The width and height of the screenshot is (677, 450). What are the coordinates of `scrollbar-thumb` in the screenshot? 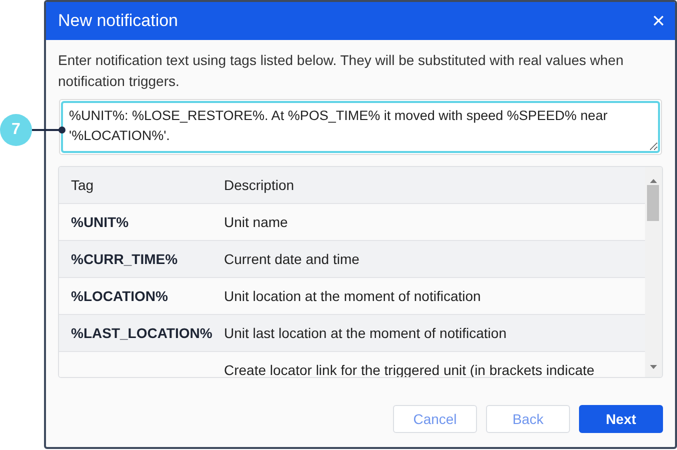 It's located at (653, 203).